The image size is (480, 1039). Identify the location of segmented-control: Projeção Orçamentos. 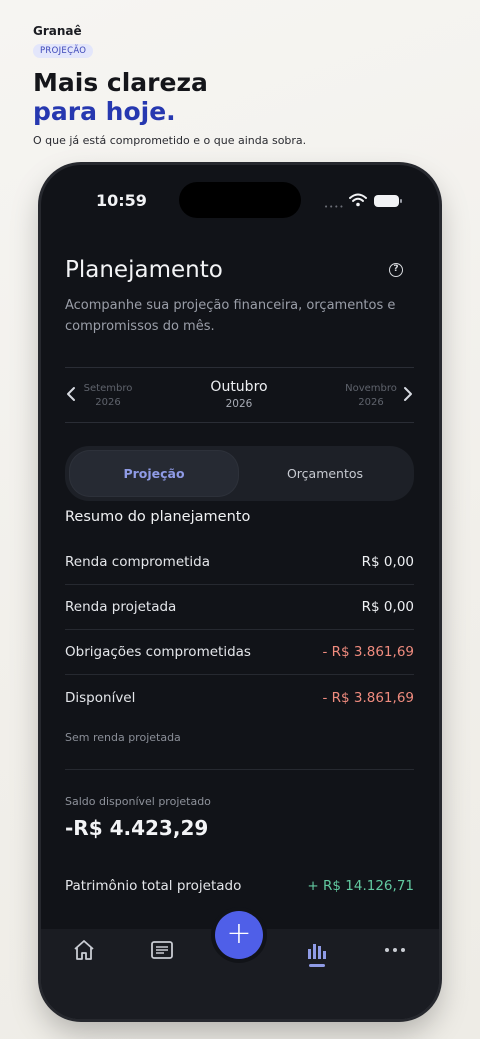
(239, 473).